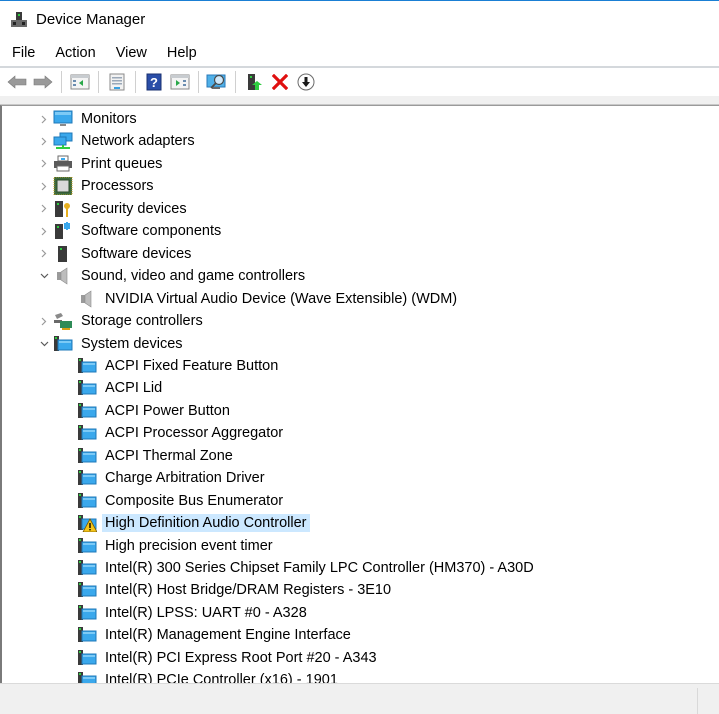  I want to click on tree-category: System devices, so click(113, 344).